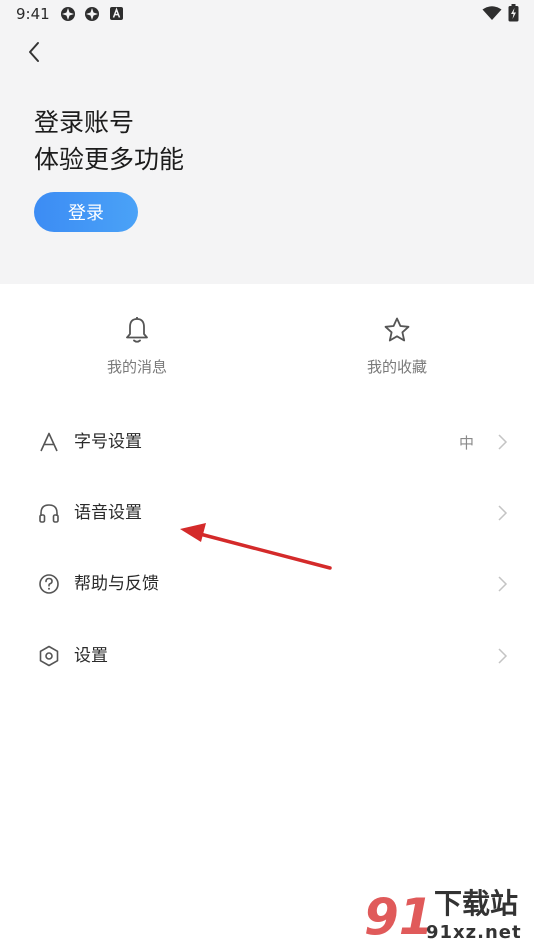 The width and height of the screenshot is (534, 950). What do you see at coordinates (267, 14) in the screenshot?
I see `status-bar: 9:41` at bounding box center [267, 14].